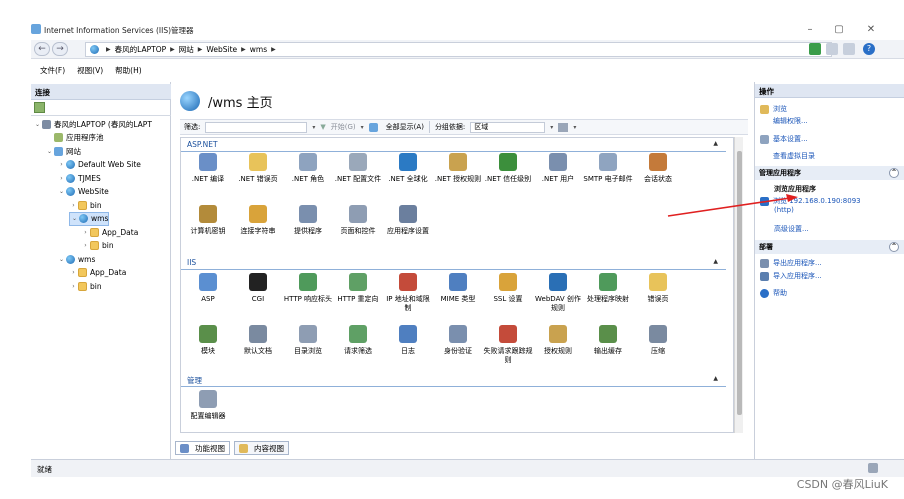 Image resolution: width=904 pixels, height=499 pixels. I want to click on feature-tile: .NET 授权规则, so click(458, 178).